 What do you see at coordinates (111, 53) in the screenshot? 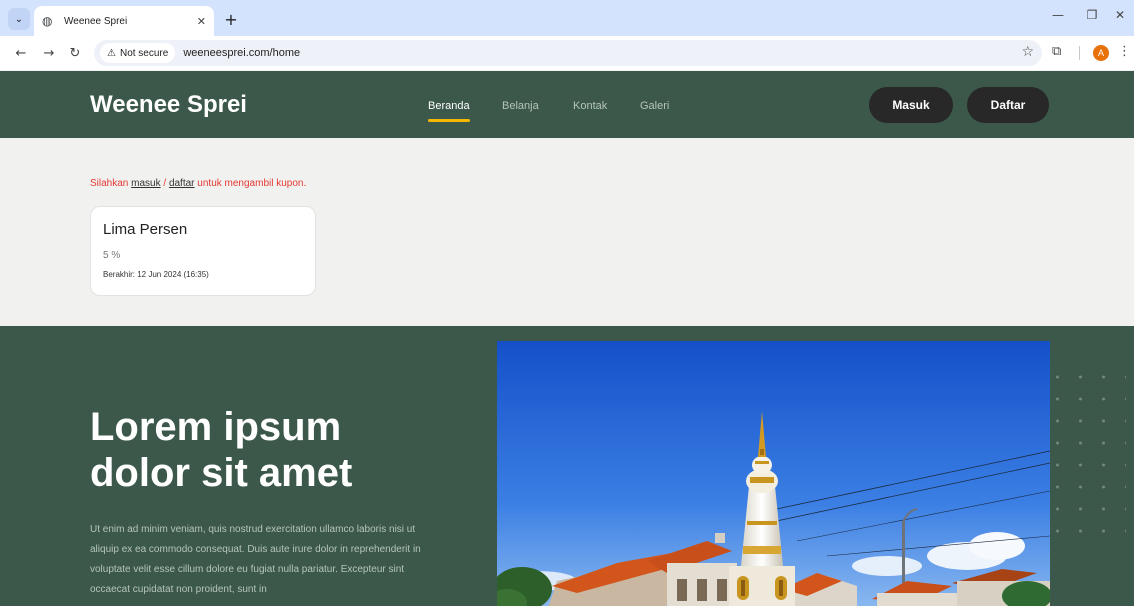
I see `warning-icon: ⚠` at bounding box center [111, 53].